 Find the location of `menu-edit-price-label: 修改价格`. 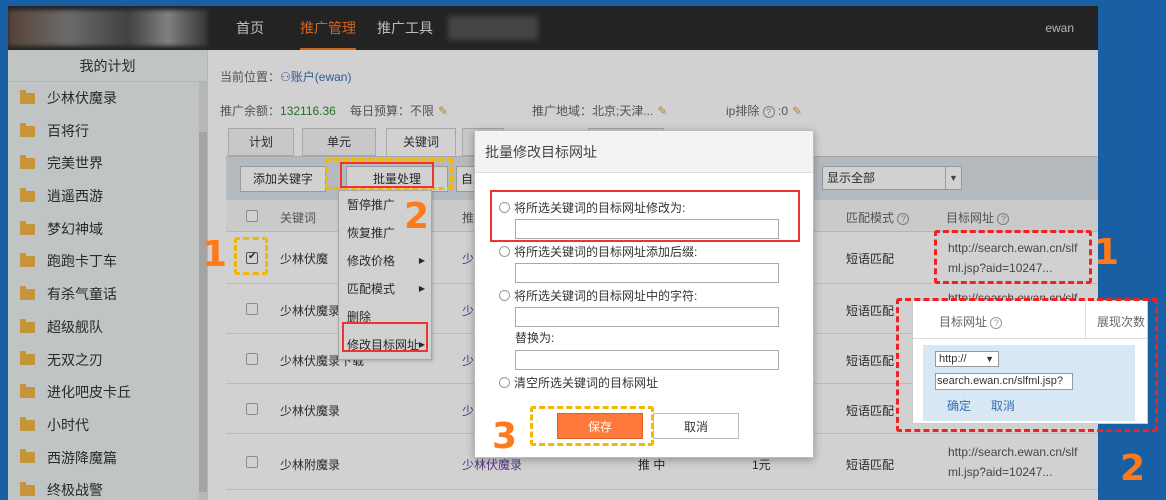

menu-edit-price-label: 修改价格 is located at coordinates (371, 261).